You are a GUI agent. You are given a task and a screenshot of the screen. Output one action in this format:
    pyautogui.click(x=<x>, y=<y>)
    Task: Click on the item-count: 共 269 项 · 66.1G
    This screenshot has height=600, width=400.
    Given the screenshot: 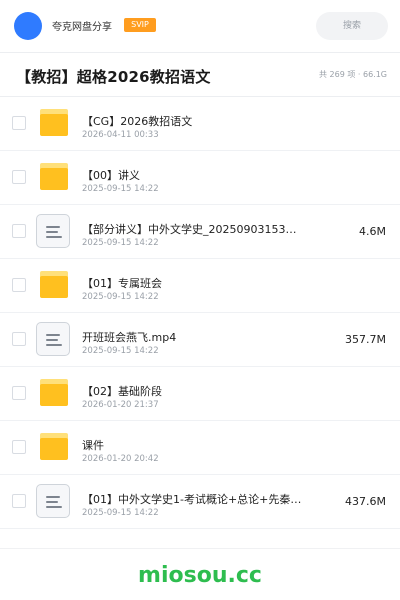 What is the action you would take?
    pyautogui.click(x=353, y=74)
    